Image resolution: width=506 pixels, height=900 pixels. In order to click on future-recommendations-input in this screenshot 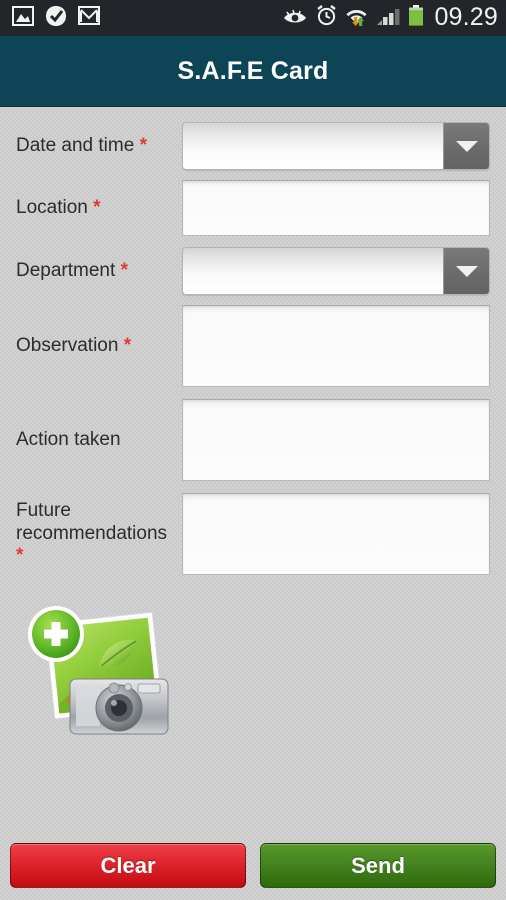, I will do `click(336, 534)`.